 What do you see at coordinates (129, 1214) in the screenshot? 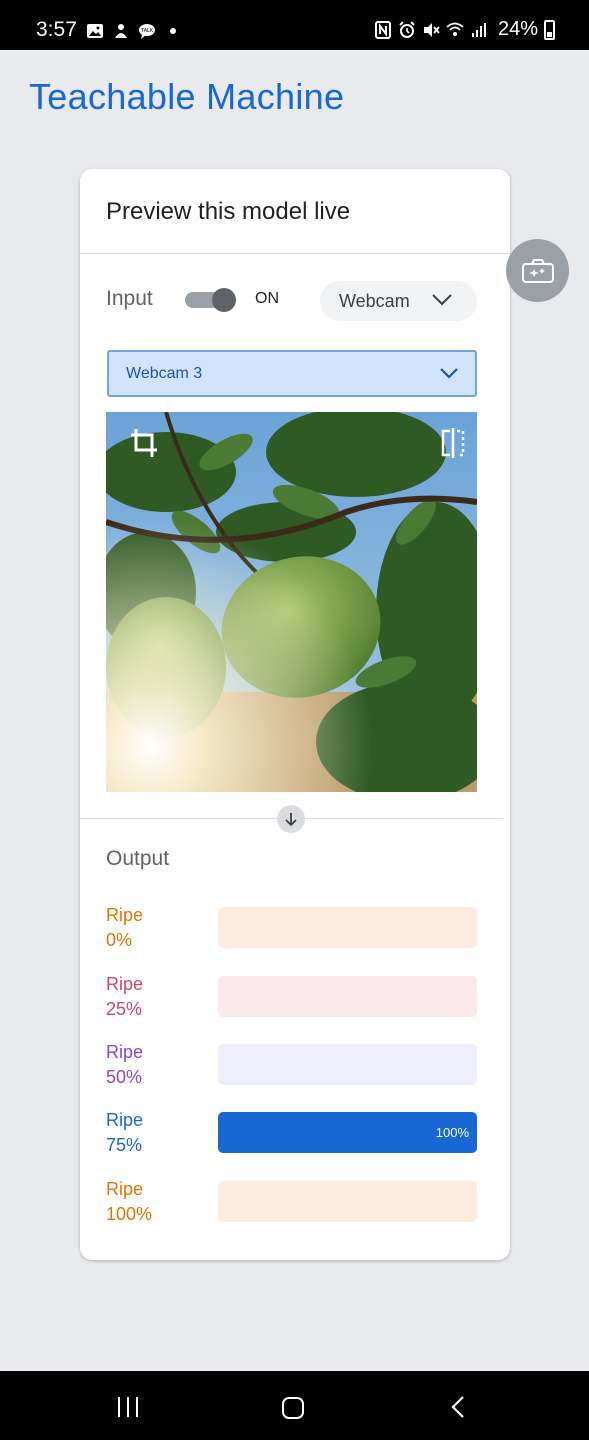
I see `class-label-suffix: 100%` at bounding box center [129, 1214].